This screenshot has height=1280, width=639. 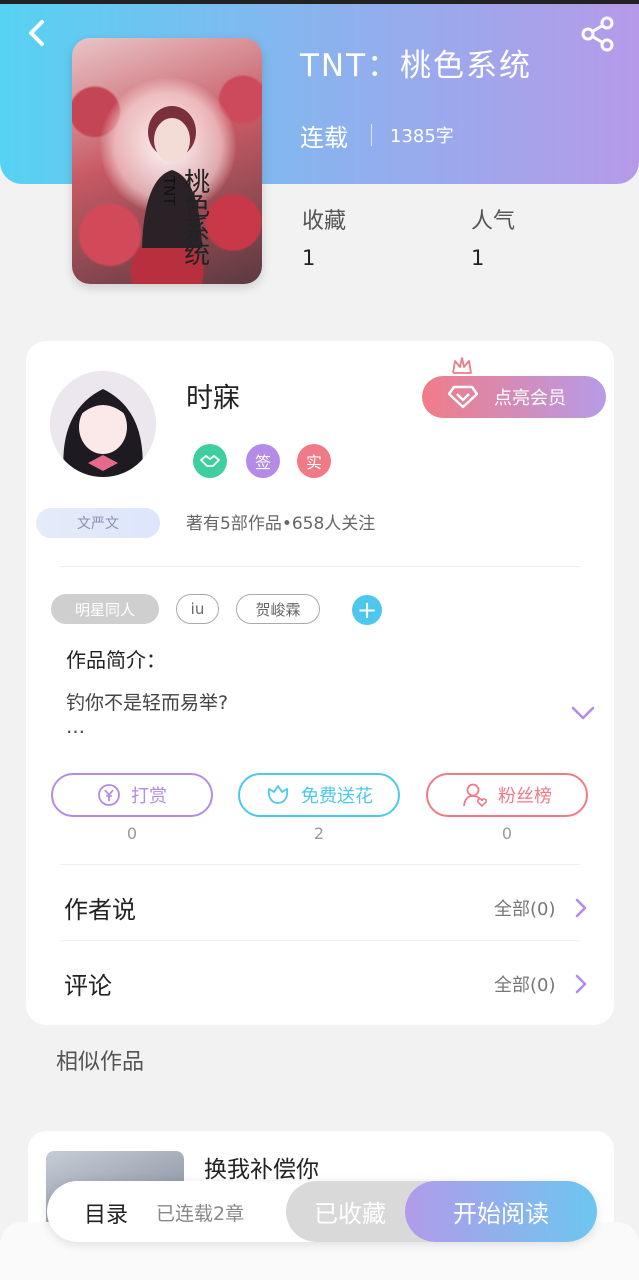 What do you see at coordinates (278, 794) in the screenshot?
I see `flower-icon` at bounding box center [278, 794].